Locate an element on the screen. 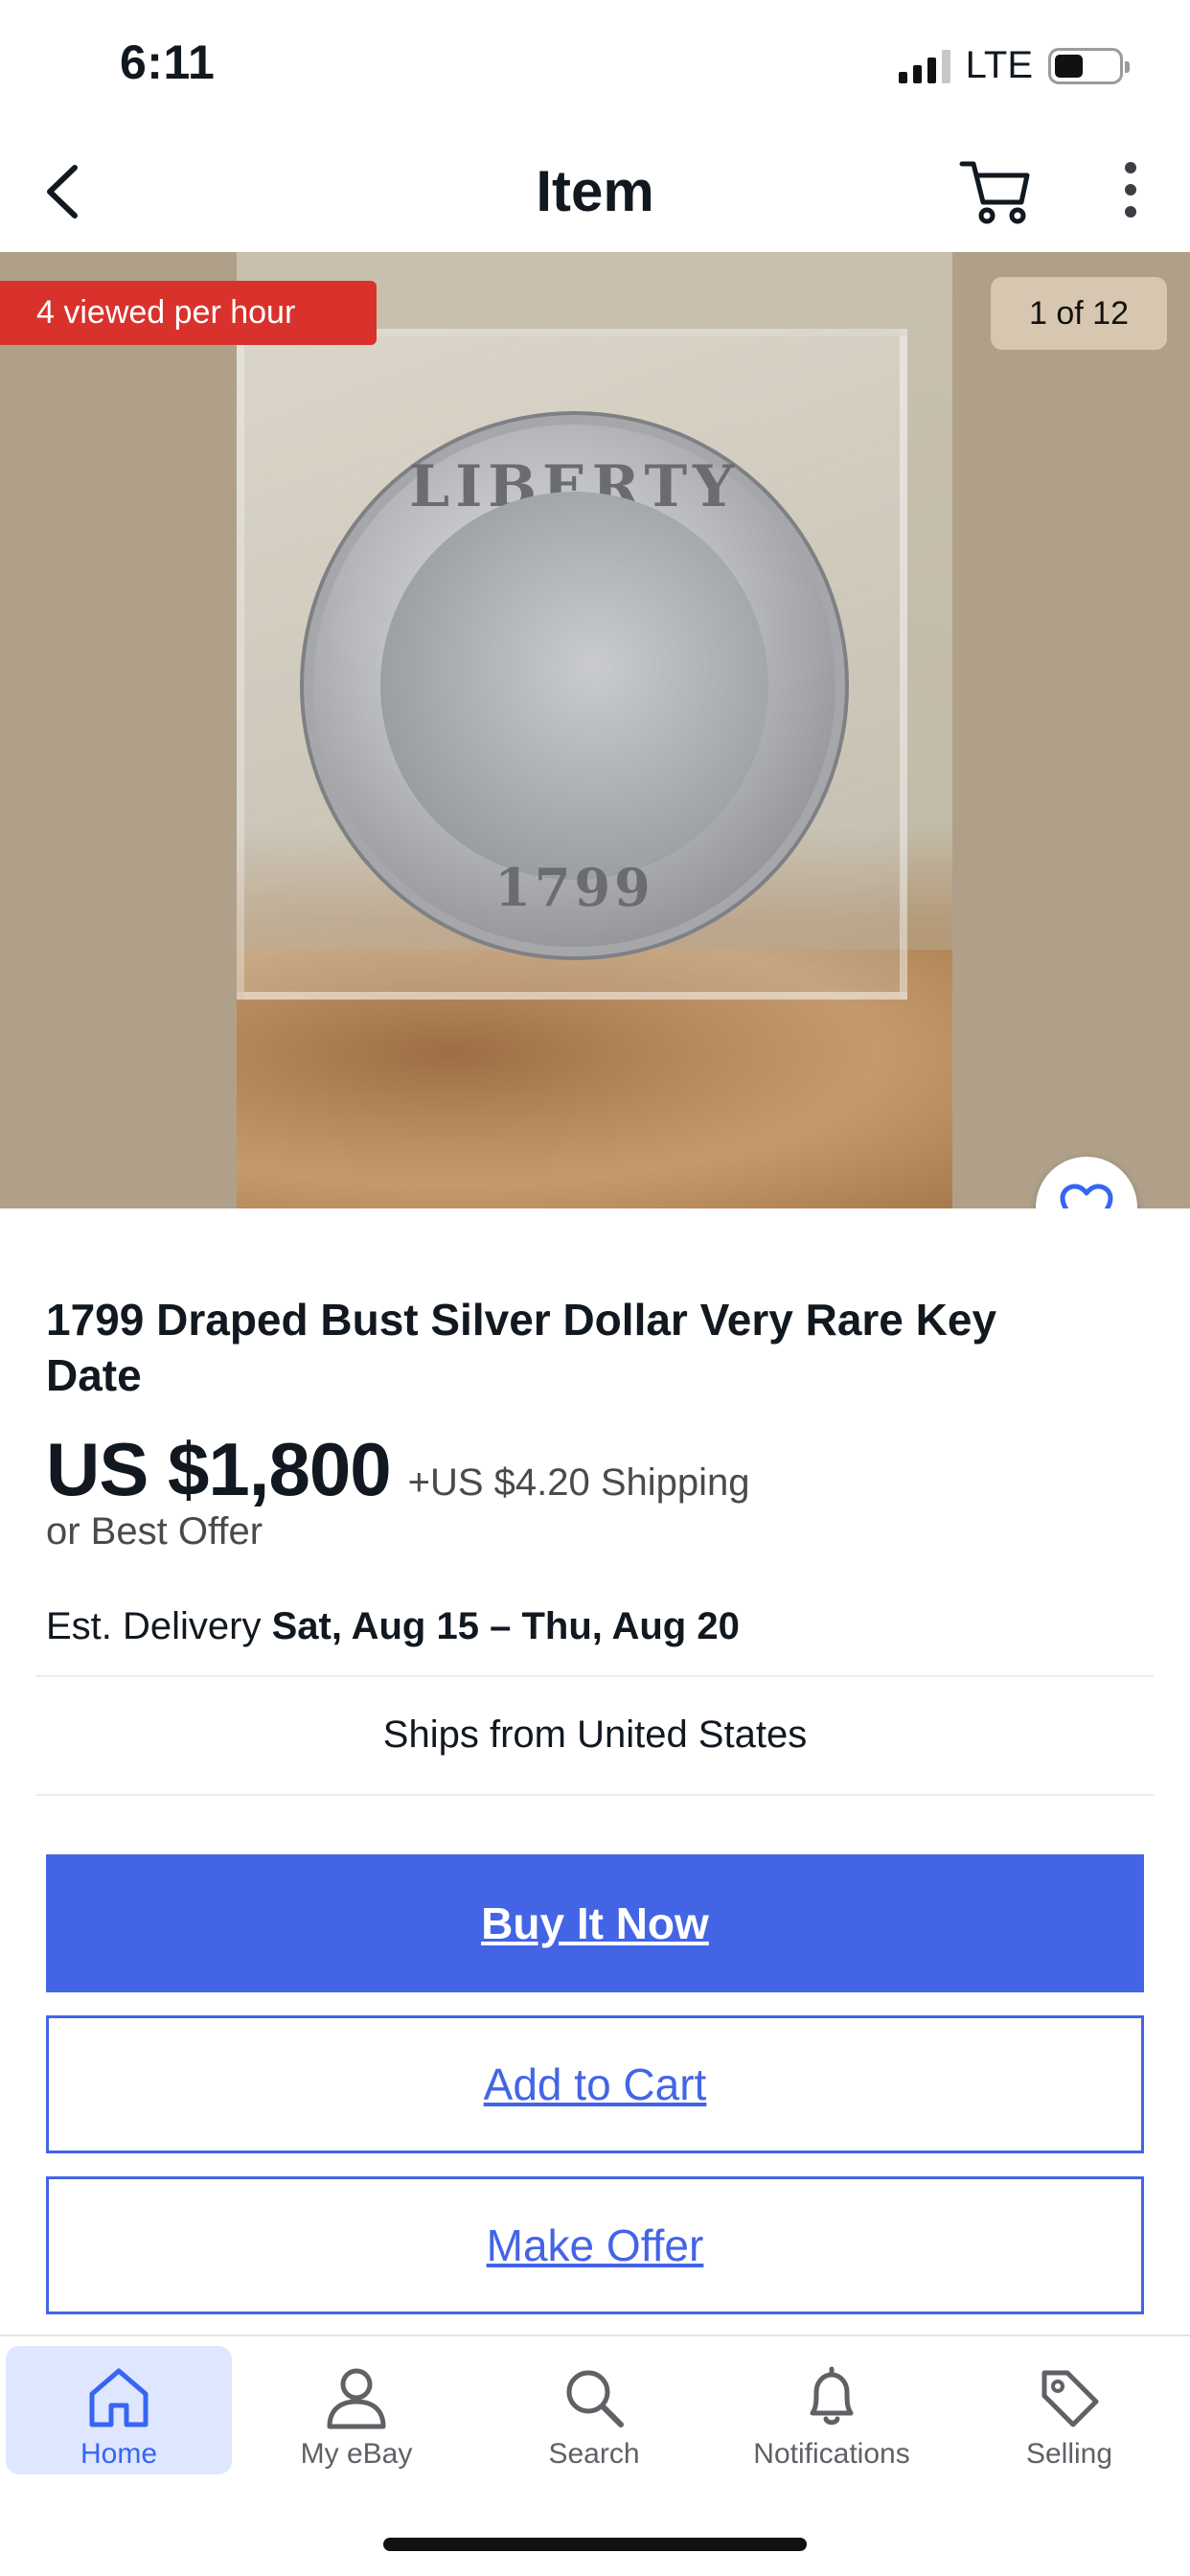 The image size is (1190, 2576). tab-notifications: Notifications is located at coordinates (832, 2410).